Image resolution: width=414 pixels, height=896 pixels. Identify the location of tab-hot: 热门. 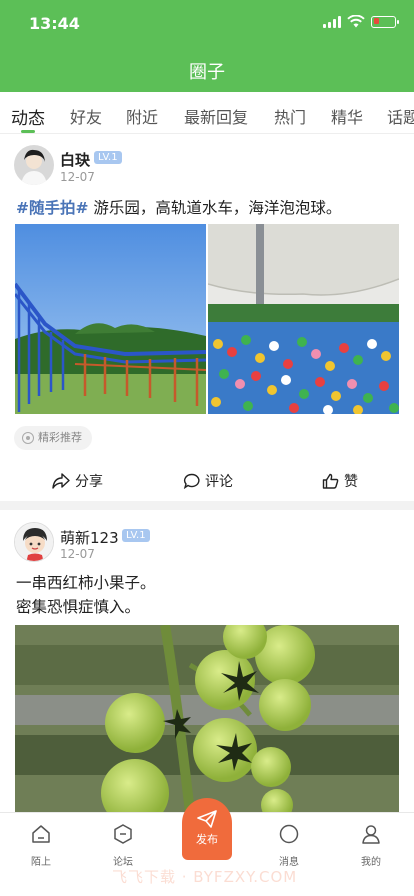
(290, 116).